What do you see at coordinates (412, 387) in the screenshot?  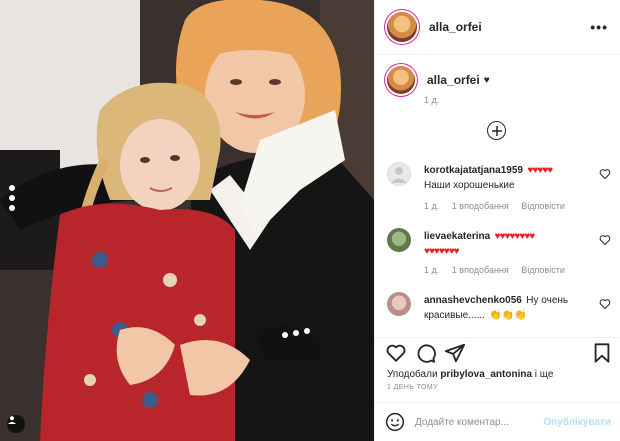 I see `post-age: 1 ДЕНЬ ТОМУ` at bounding box center [412, 387].